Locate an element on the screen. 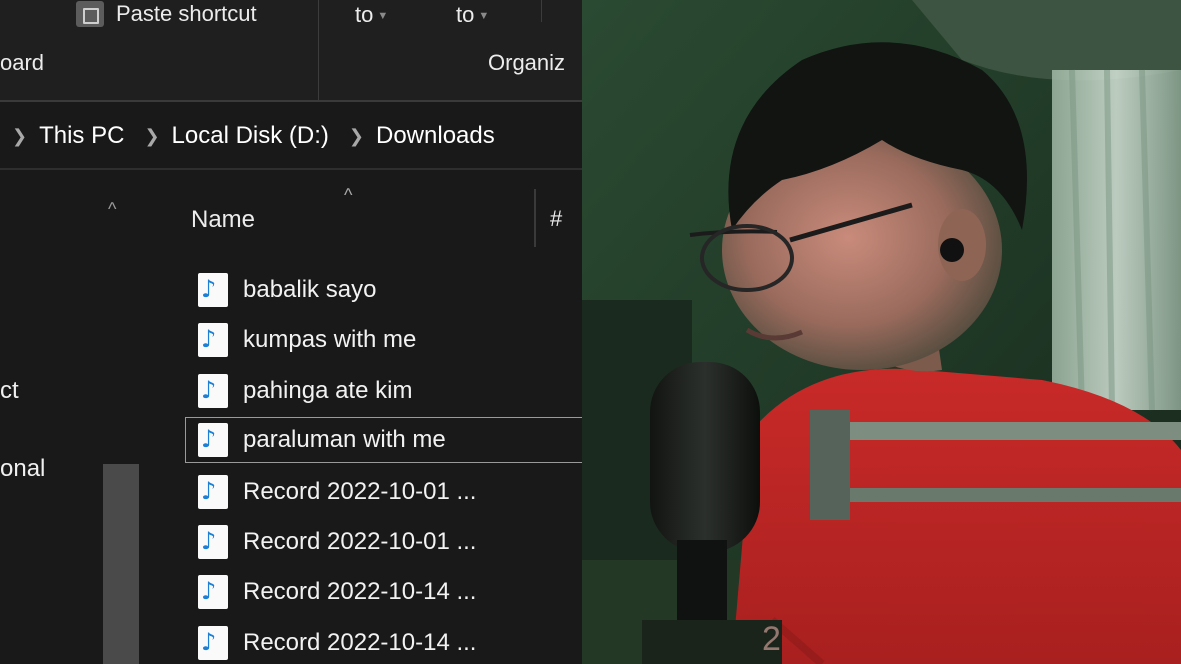  nav-item-personal: onal is located at coordinates (22, 469).